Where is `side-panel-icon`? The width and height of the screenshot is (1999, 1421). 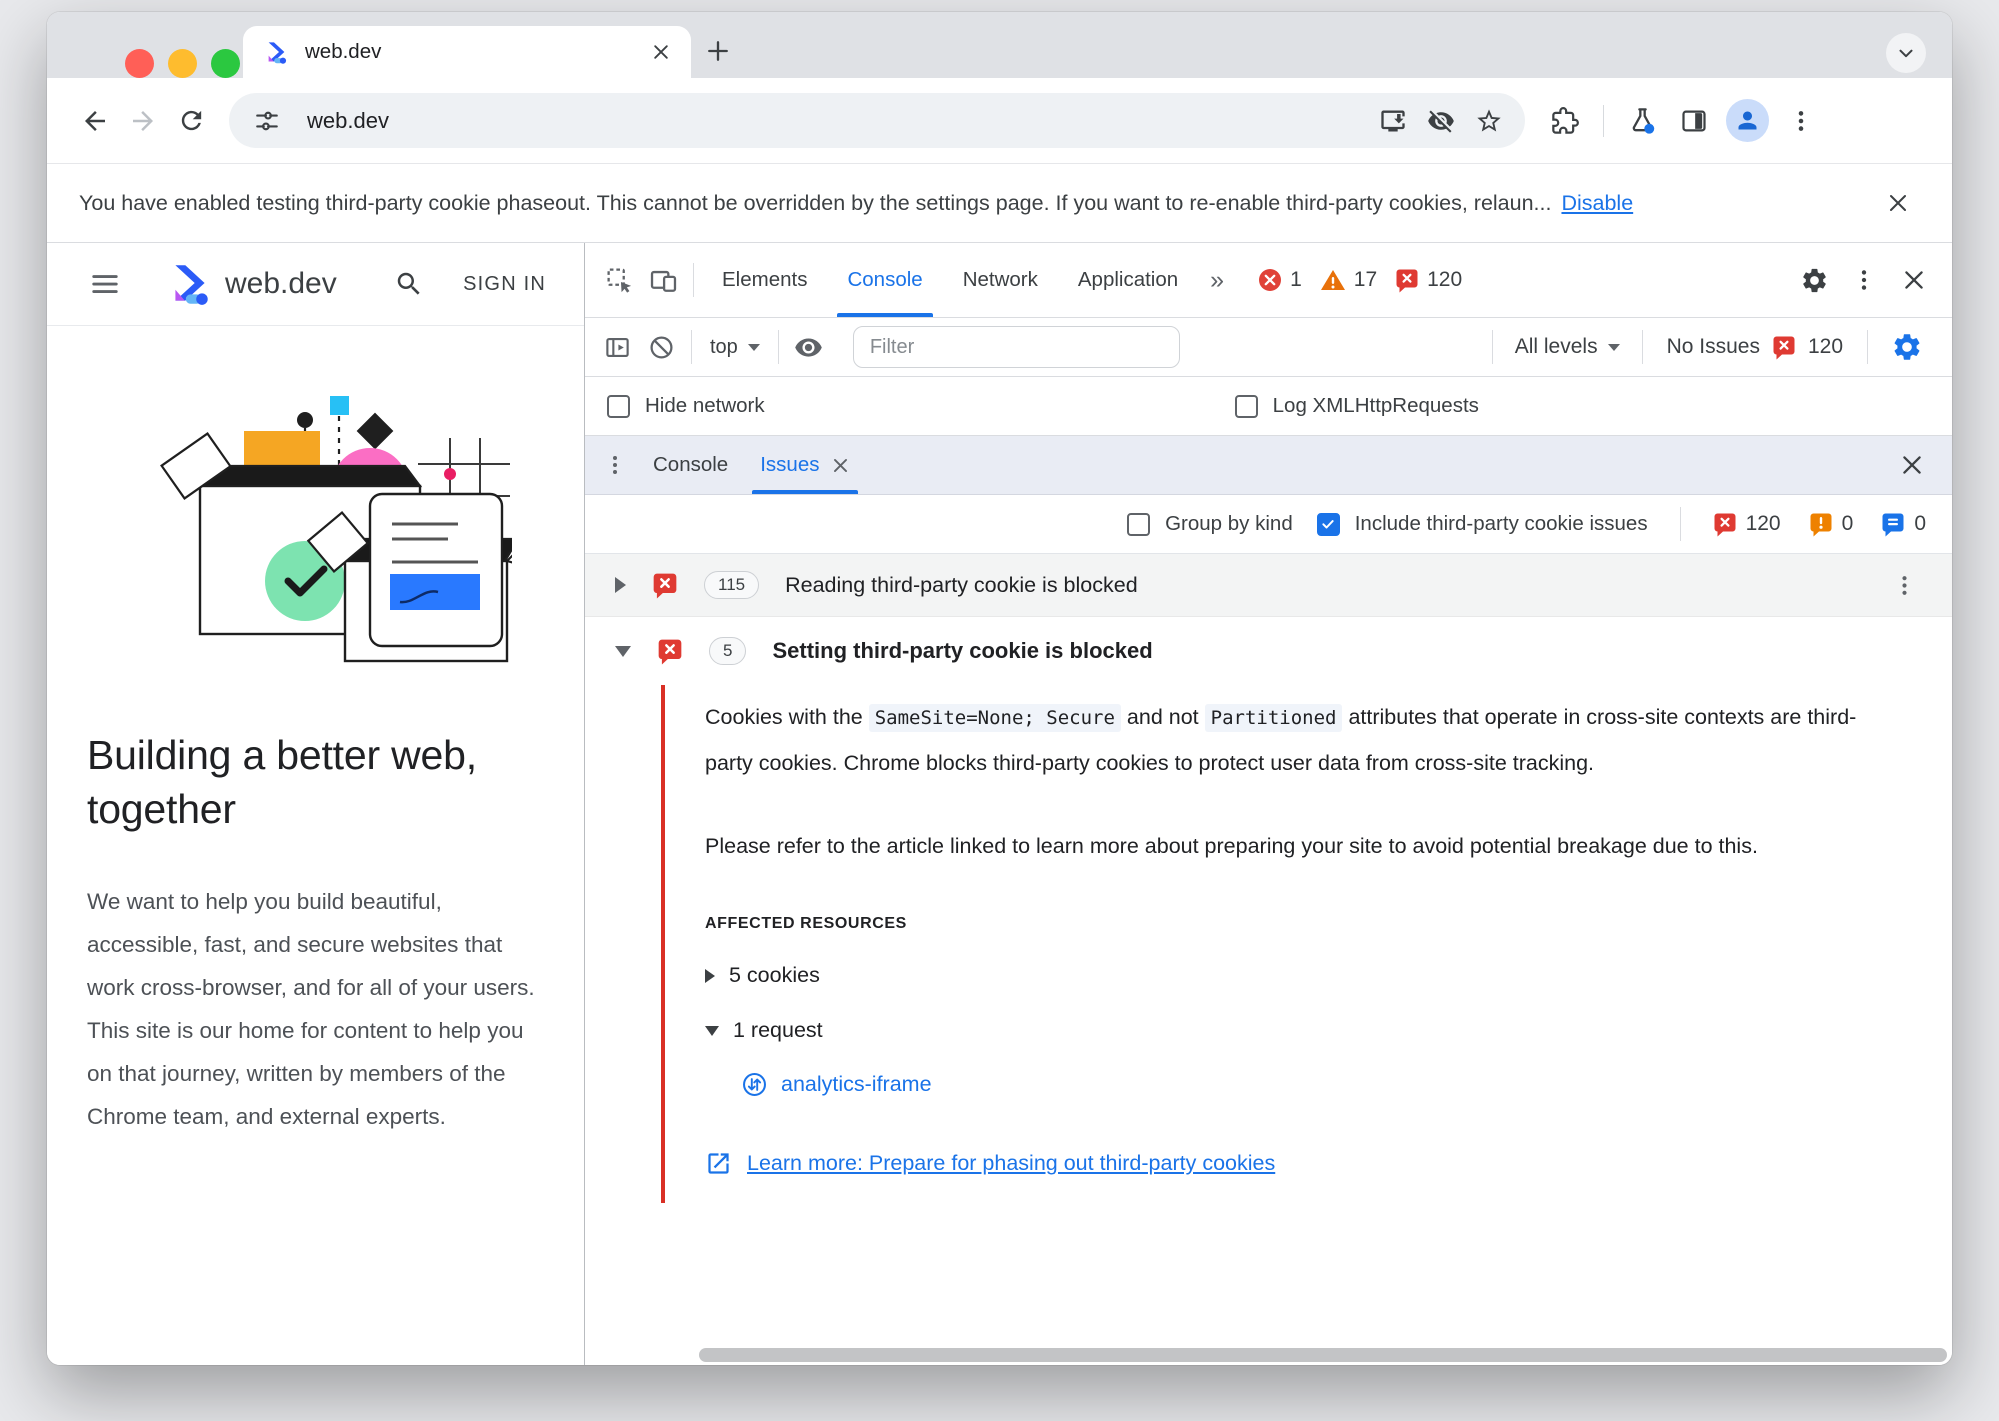 side-panel-icon is located at coordinates (1694, 121).